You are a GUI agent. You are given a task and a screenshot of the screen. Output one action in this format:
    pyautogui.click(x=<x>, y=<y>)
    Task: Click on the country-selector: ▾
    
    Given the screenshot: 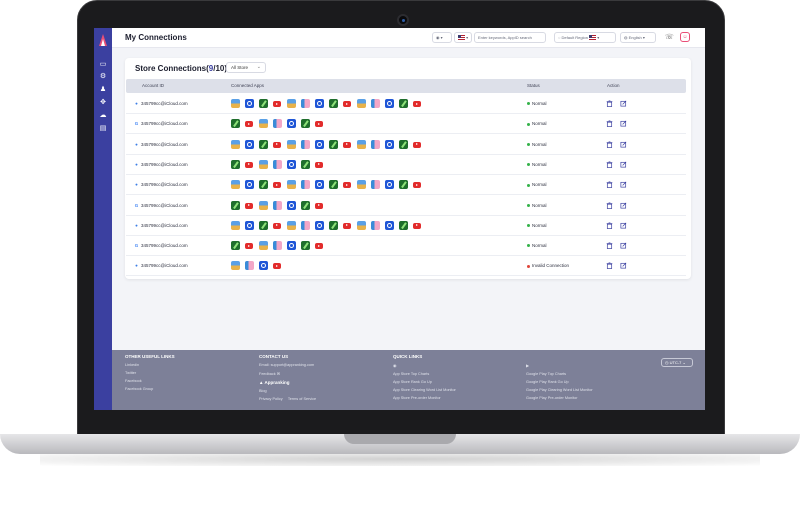 What is the action you would take?
    pyautogui.click(x=463, y=37)
    